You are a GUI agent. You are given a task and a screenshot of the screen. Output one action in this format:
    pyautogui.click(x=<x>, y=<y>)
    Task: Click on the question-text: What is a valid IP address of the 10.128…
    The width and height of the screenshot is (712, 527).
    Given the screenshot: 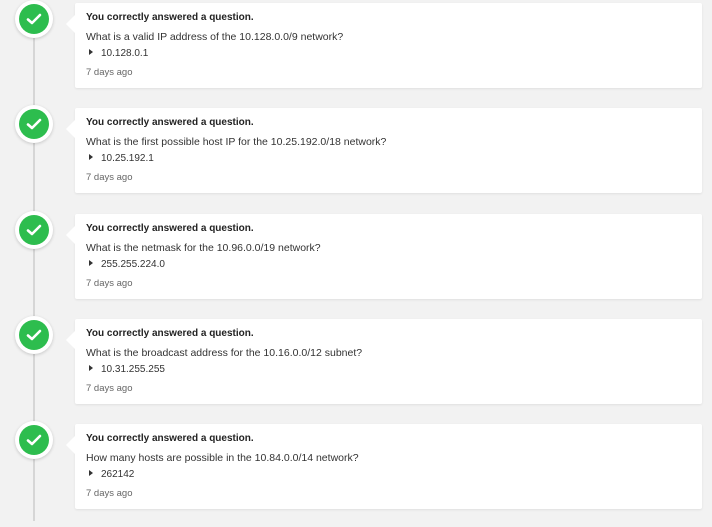 What is the action you would take?
    pyautogui.click(x=215, y=37)
    